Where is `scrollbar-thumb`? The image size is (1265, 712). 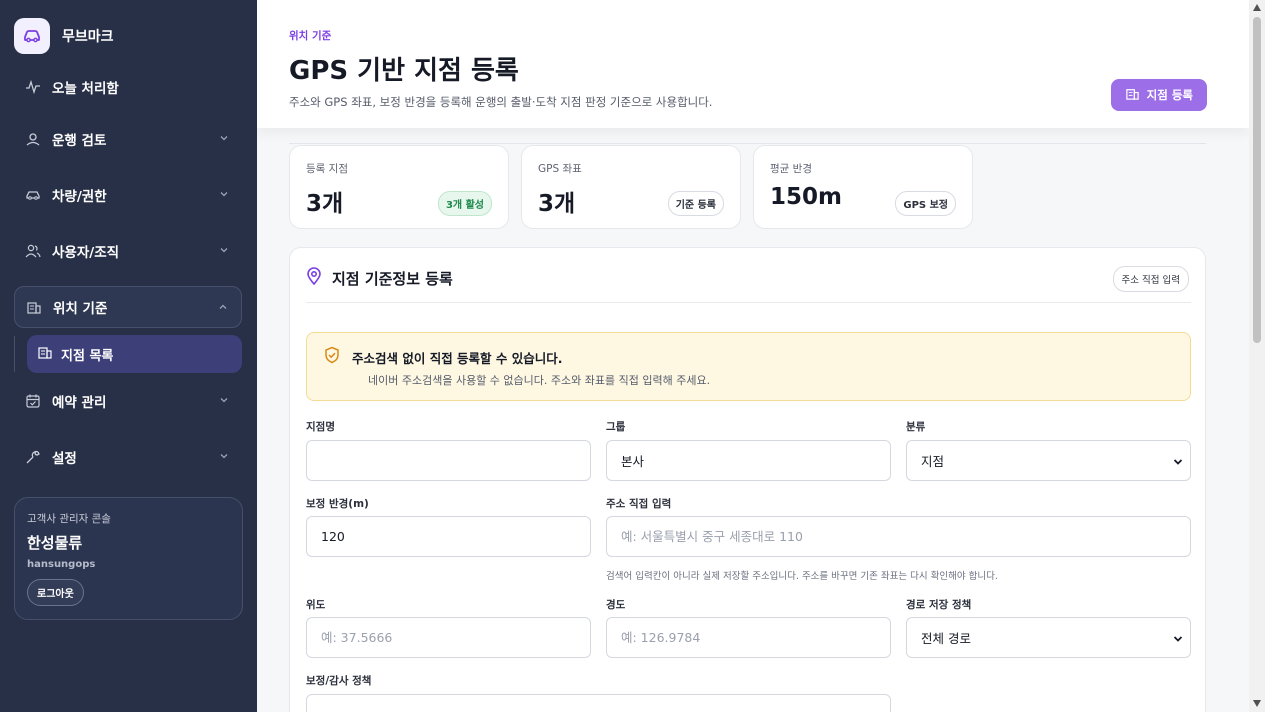
scrollbar-thumb is located at coordinates (1257, 180).